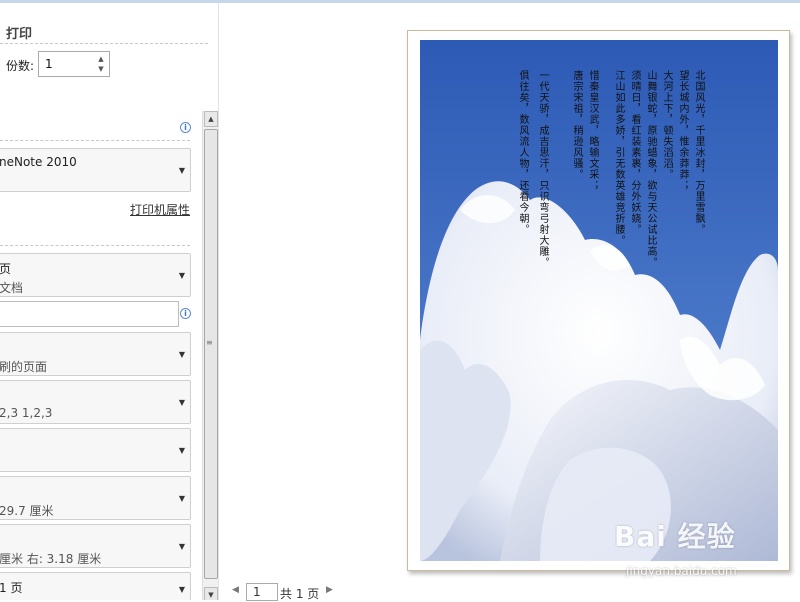 This screenshot has height=602, width=800. What do you see at coordinates (95, 586) in the screenshot?
I see `pages-per-sheet-dropdown: 1 页 ▼` at bounding box center [95, 586].